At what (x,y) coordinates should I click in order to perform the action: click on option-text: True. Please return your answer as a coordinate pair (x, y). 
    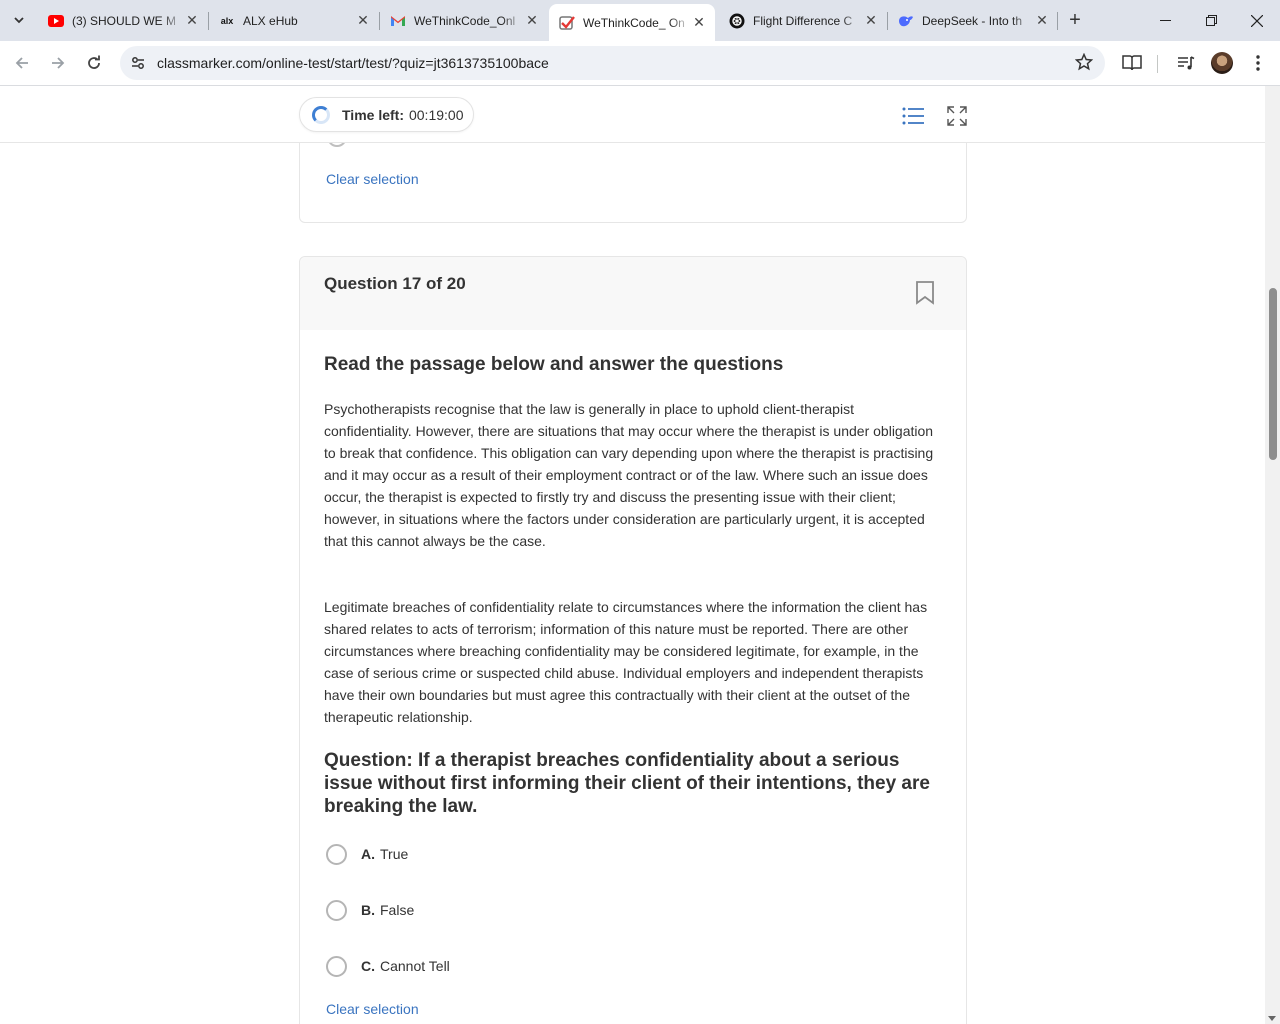
    Looking at the image, I should click on (394, 854).